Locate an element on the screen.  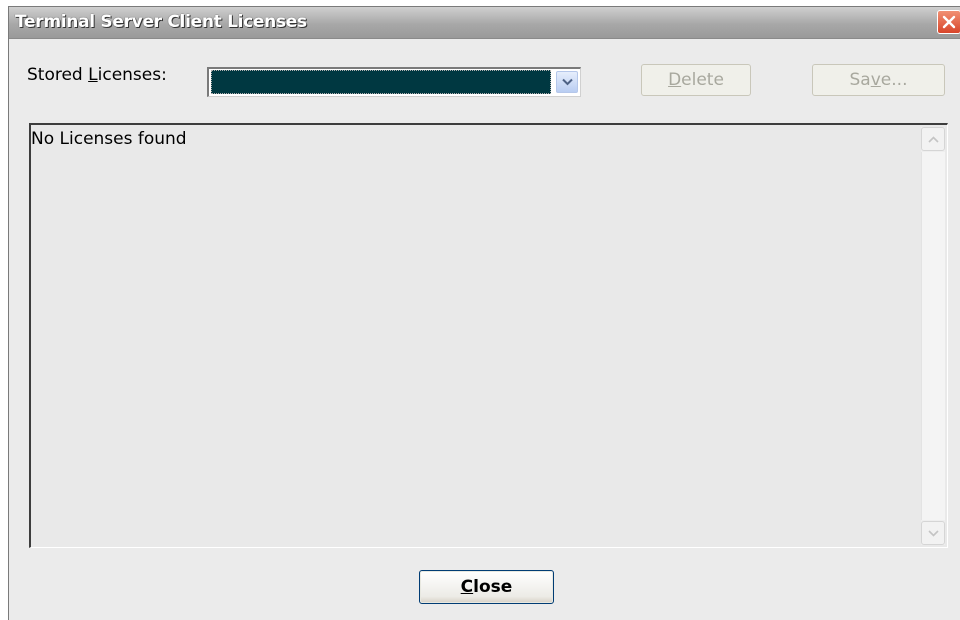
scroll-up-arrow-icon is located at coordinates (933, 139).